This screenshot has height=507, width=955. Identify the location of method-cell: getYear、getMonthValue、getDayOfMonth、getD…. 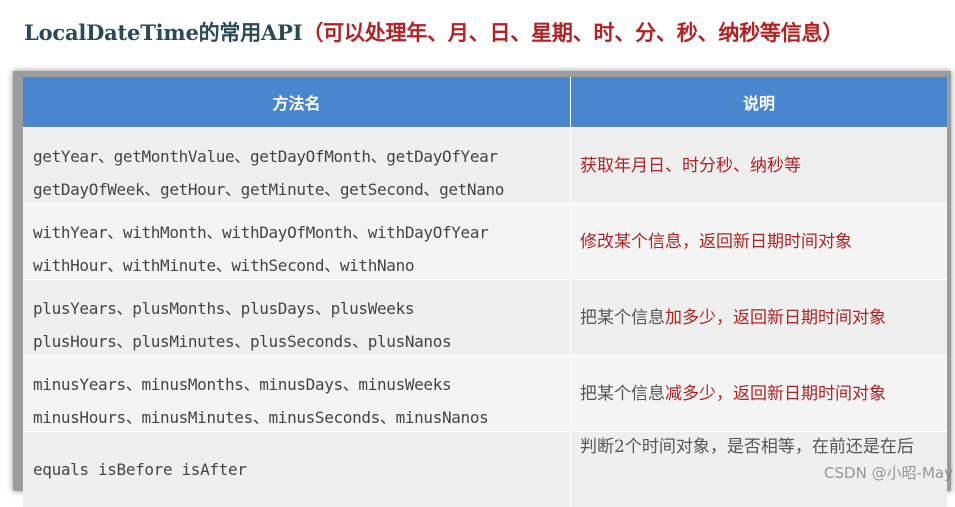
(297, 165).